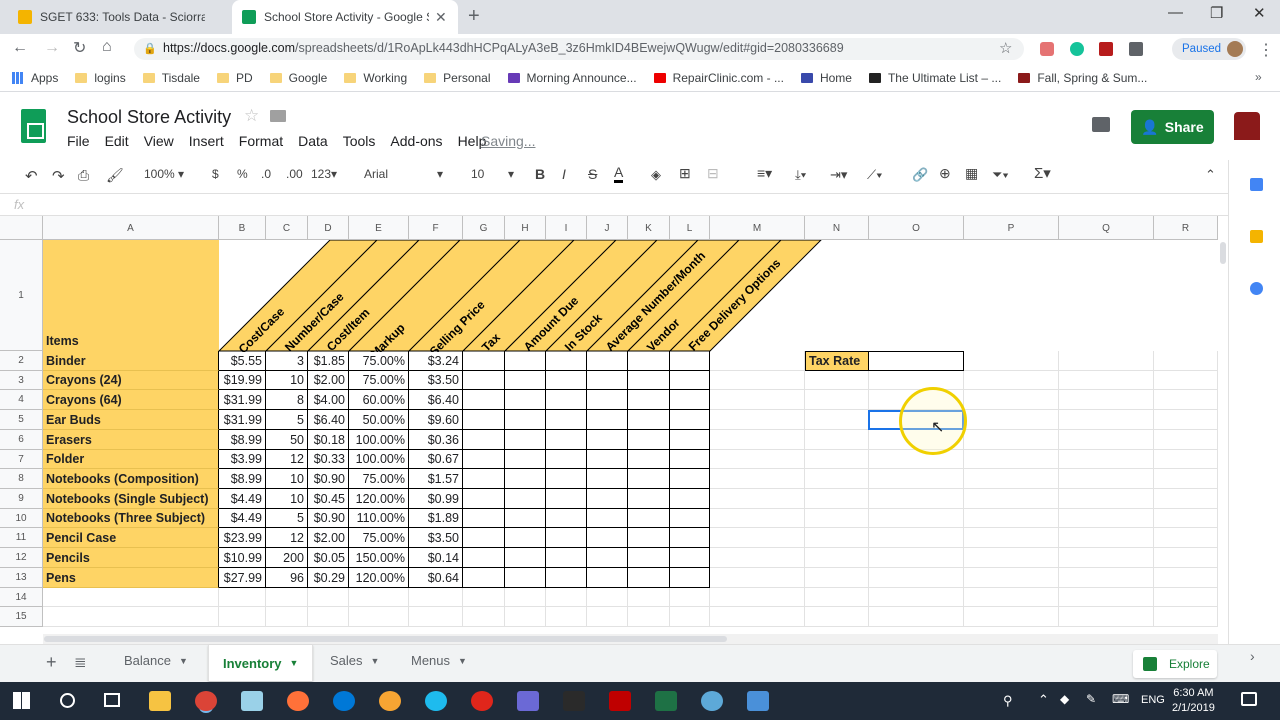  Describe the element at coordinates (379, 518) in the screenshot. I see `markup-cell: 110.00%` at that location.